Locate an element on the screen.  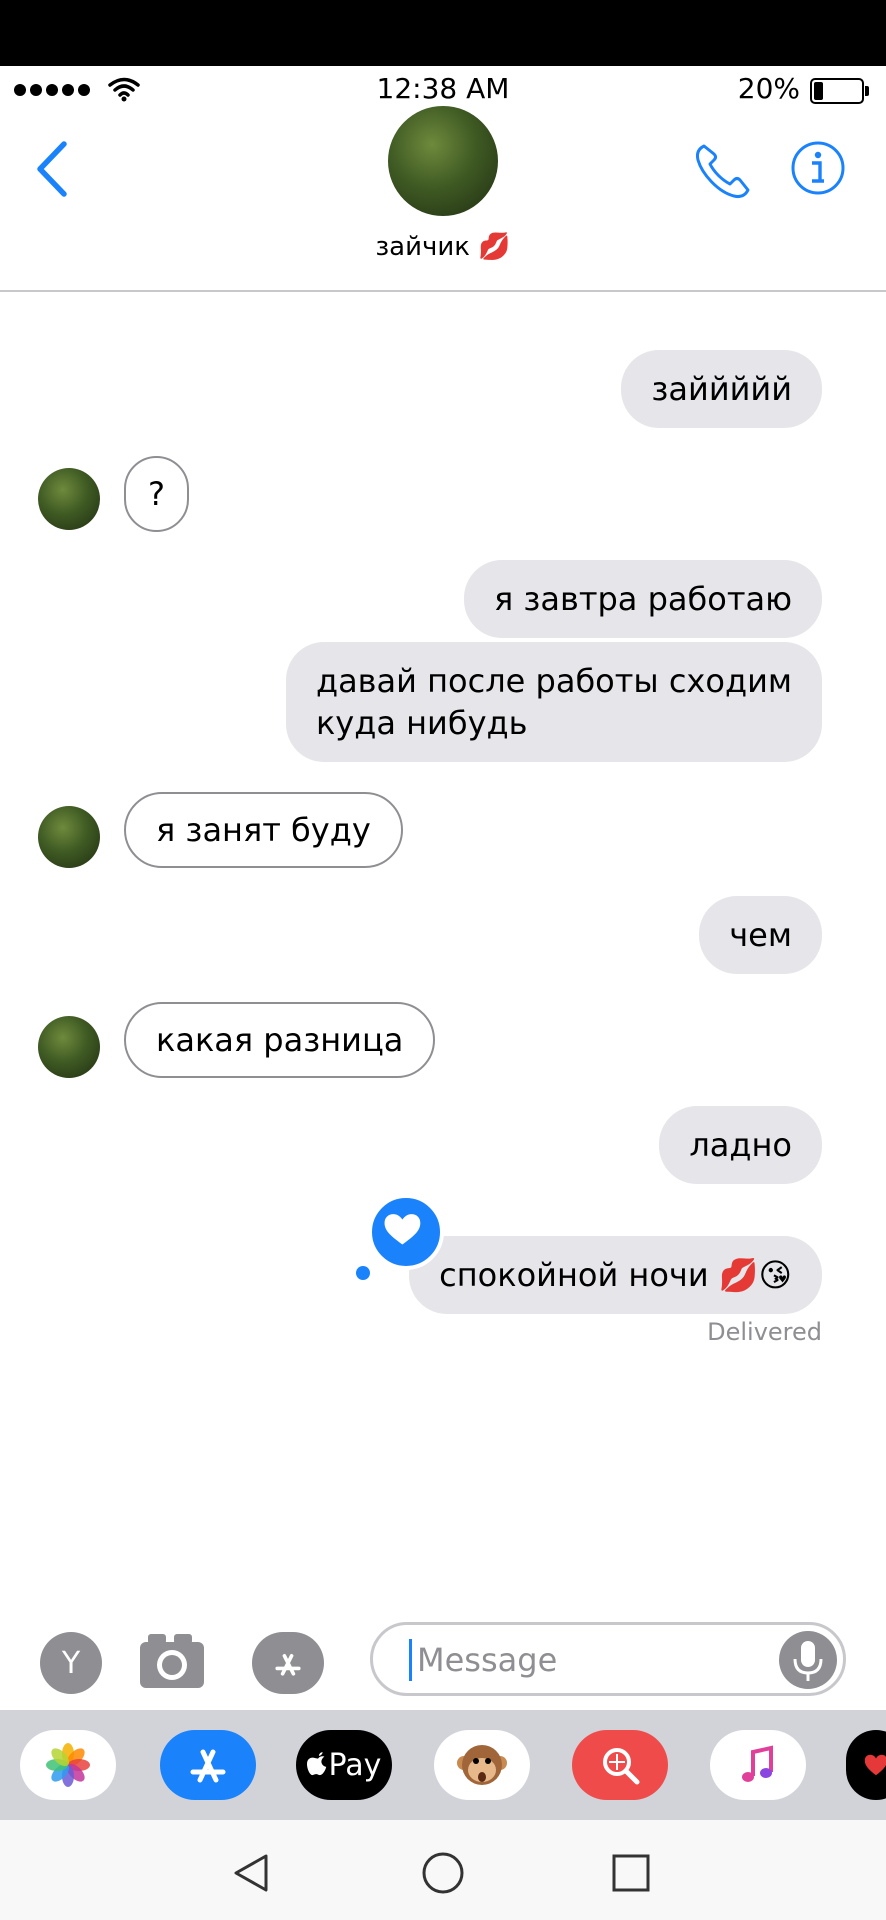
heart-app-icon is located at coordinates (875, 1765).